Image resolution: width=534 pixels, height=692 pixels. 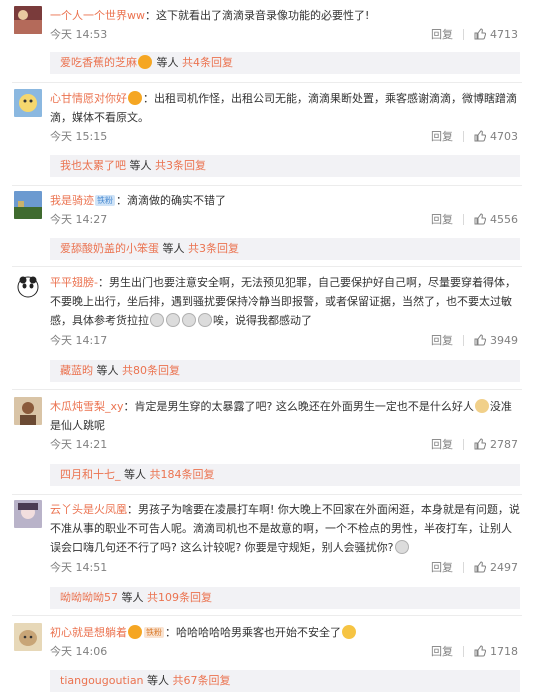 What do you see at coordinates (90, 474) in the screenshot?
I see `reply-username: 四月和十七_` at bounding box center [90, 474].